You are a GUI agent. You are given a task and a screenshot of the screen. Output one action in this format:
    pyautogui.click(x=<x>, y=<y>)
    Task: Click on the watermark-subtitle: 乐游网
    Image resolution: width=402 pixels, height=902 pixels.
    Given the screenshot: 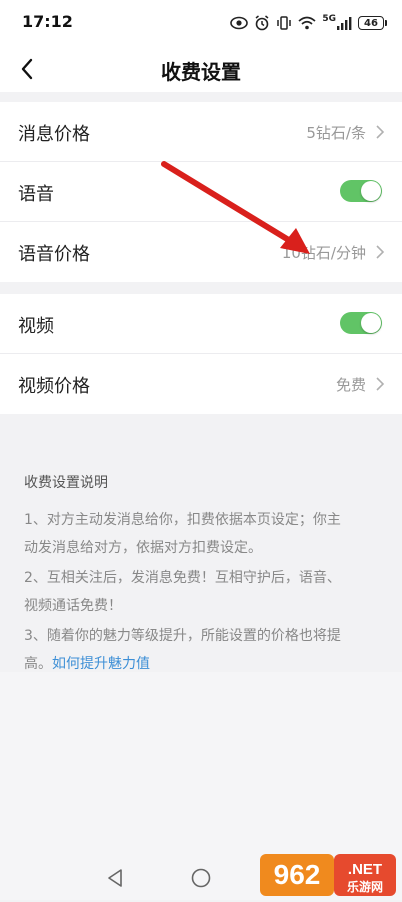 What is the action you would take?
    pyautogui.click(x=365, y=886)
    